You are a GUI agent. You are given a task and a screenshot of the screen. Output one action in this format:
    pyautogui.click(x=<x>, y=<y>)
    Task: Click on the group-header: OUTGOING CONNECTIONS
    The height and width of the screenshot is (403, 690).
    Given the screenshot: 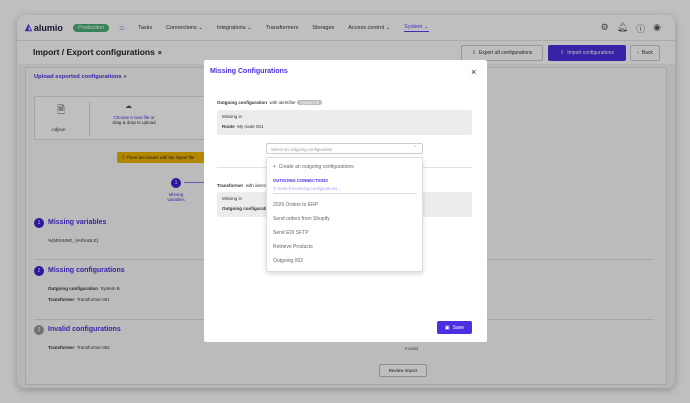 What is the action you would take?
    pyautogui.click(x=300, y=180)
    